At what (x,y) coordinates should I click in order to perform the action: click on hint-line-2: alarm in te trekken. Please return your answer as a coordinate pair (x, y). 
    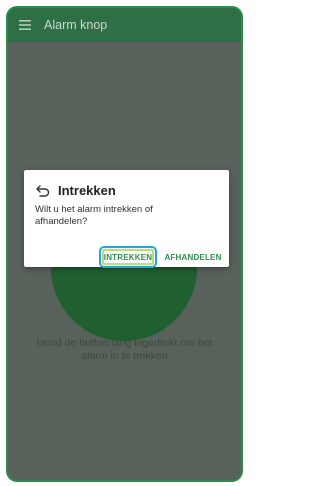
    Looking at the image, I should click on (124, 356).